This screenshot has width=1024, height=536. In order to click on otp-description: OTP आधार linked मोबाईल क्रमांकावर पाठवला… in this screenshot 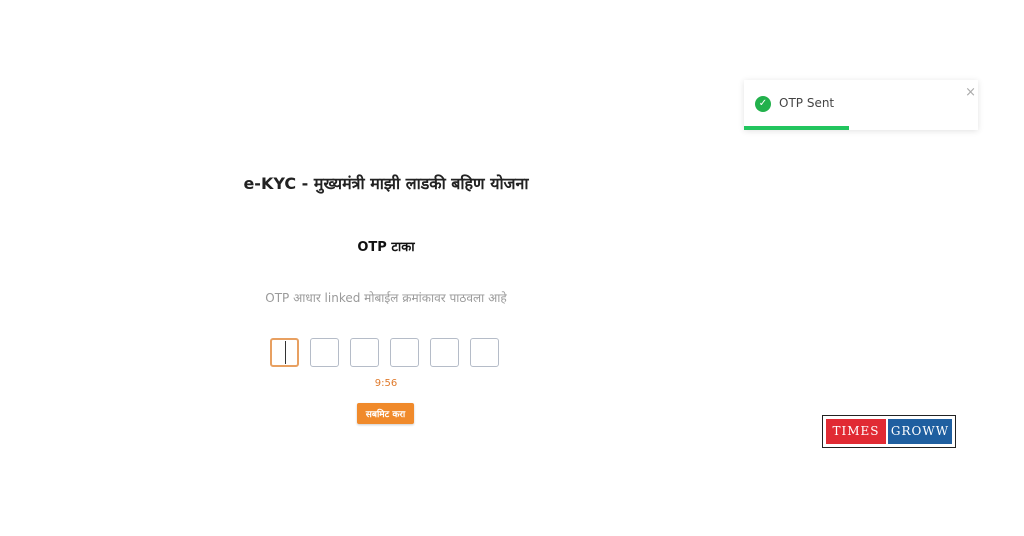, I will do `click(386, 298)`.